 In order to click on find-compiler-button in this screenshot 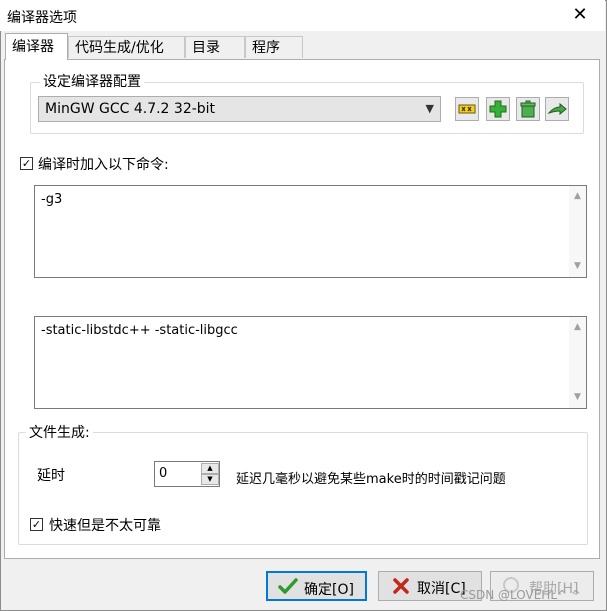, I will do `click(557, 109)`.